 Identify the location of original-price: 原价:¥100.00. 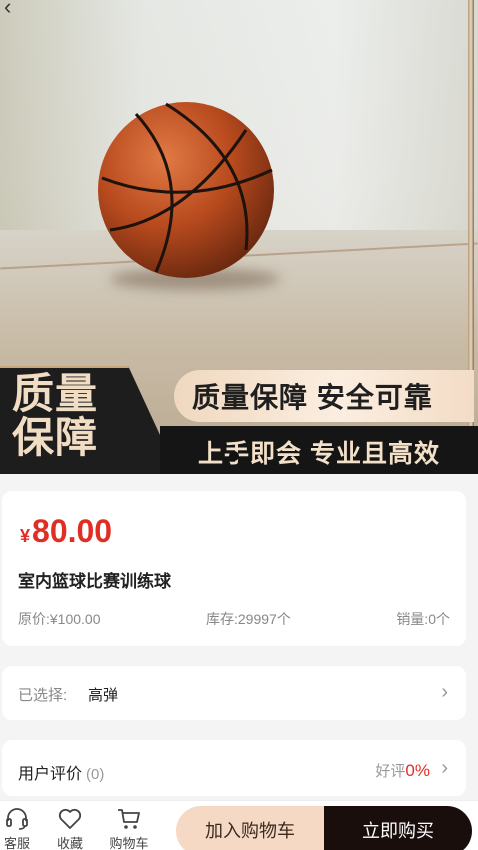
(59, 619).